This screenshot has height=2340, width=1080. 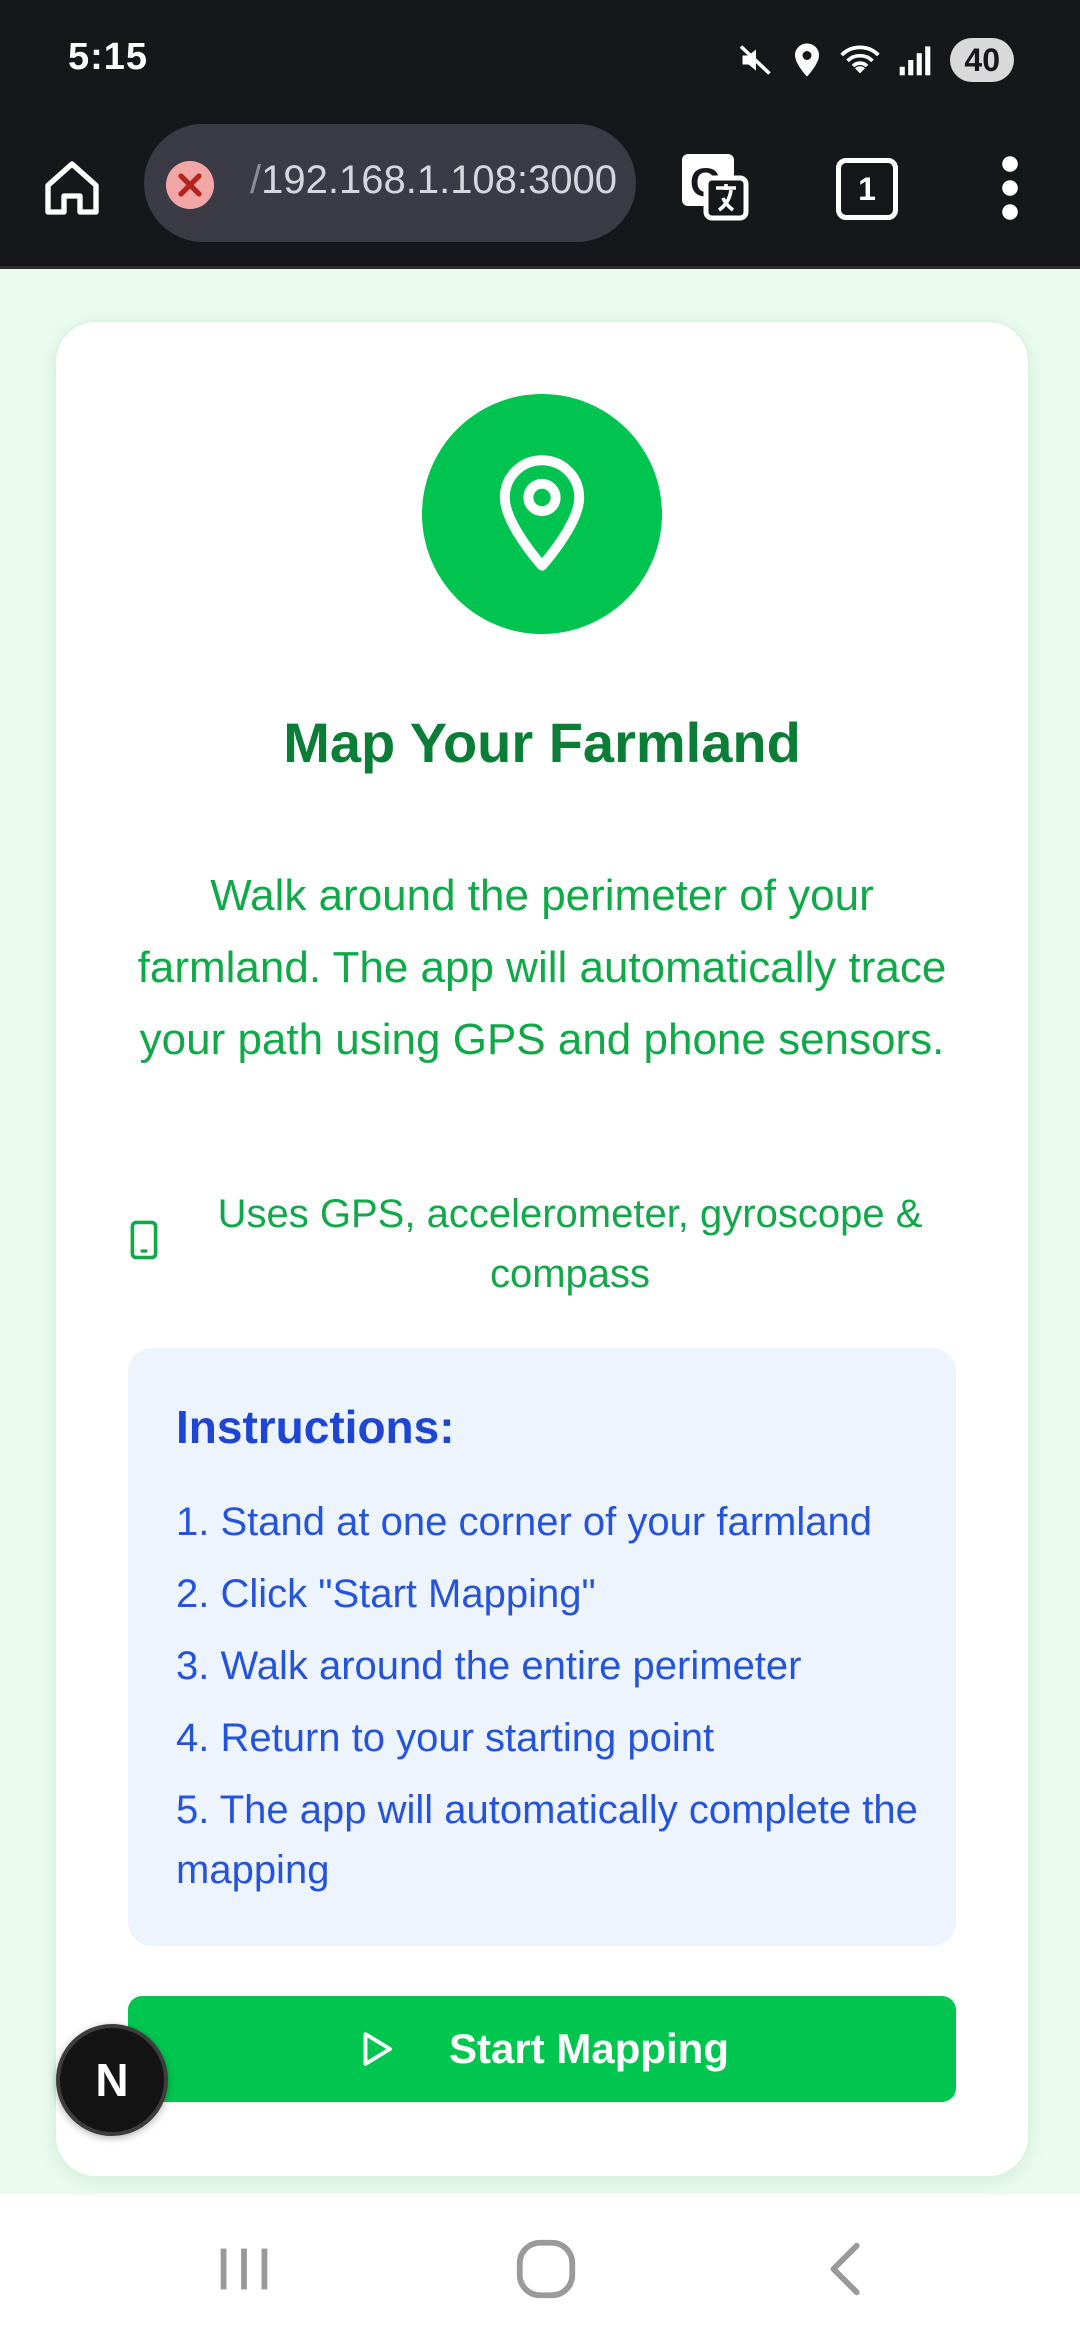 I want to click on instruction-step: 2. Click "Start Mapping", so click(x=386, y=1594).